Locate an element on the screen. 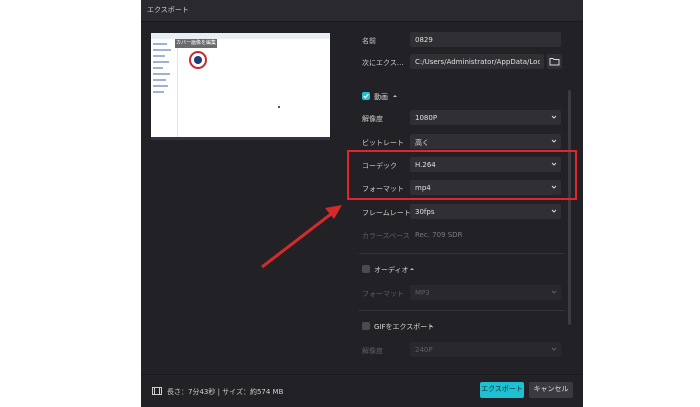 The width and height of the screenshot is (700, 407). title-bar: エクスポート is located at coordinates (362, 11).